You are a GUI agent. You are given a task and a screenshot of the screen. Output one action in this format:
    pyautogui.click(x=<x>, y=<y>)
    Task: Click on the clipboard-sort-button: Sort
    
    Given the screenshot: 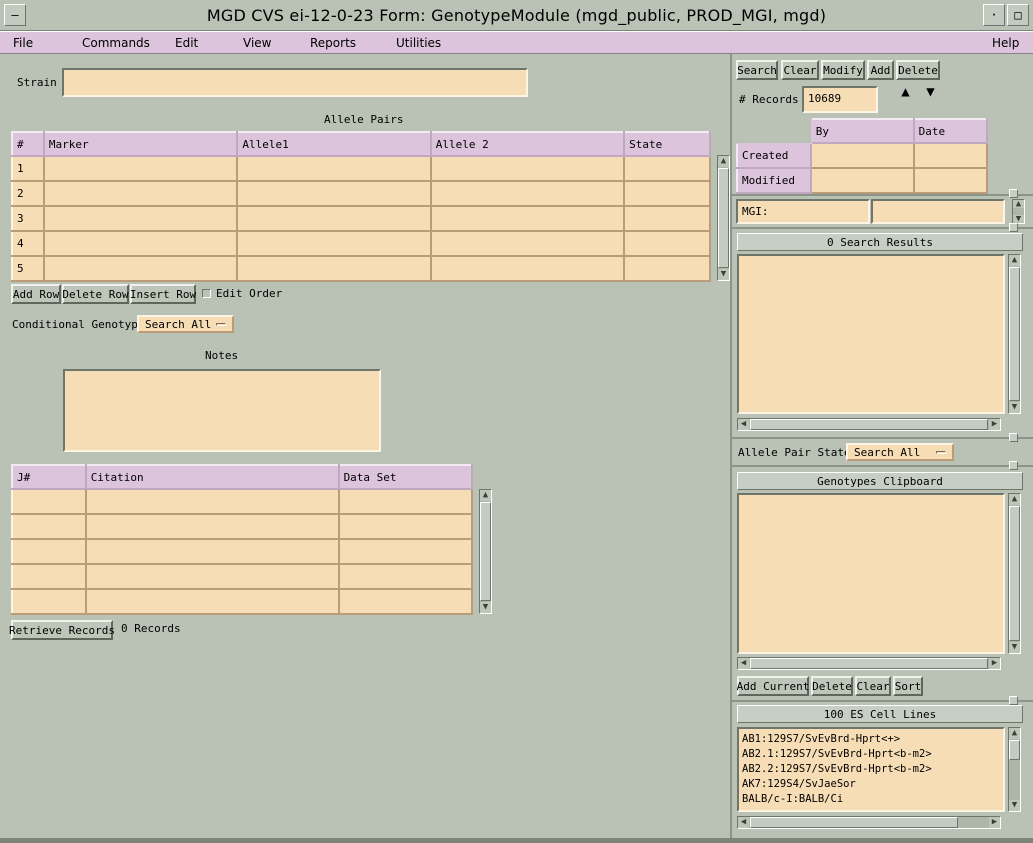 What is the action you would take?
    pyautogui.click(x=908, y=686)
    